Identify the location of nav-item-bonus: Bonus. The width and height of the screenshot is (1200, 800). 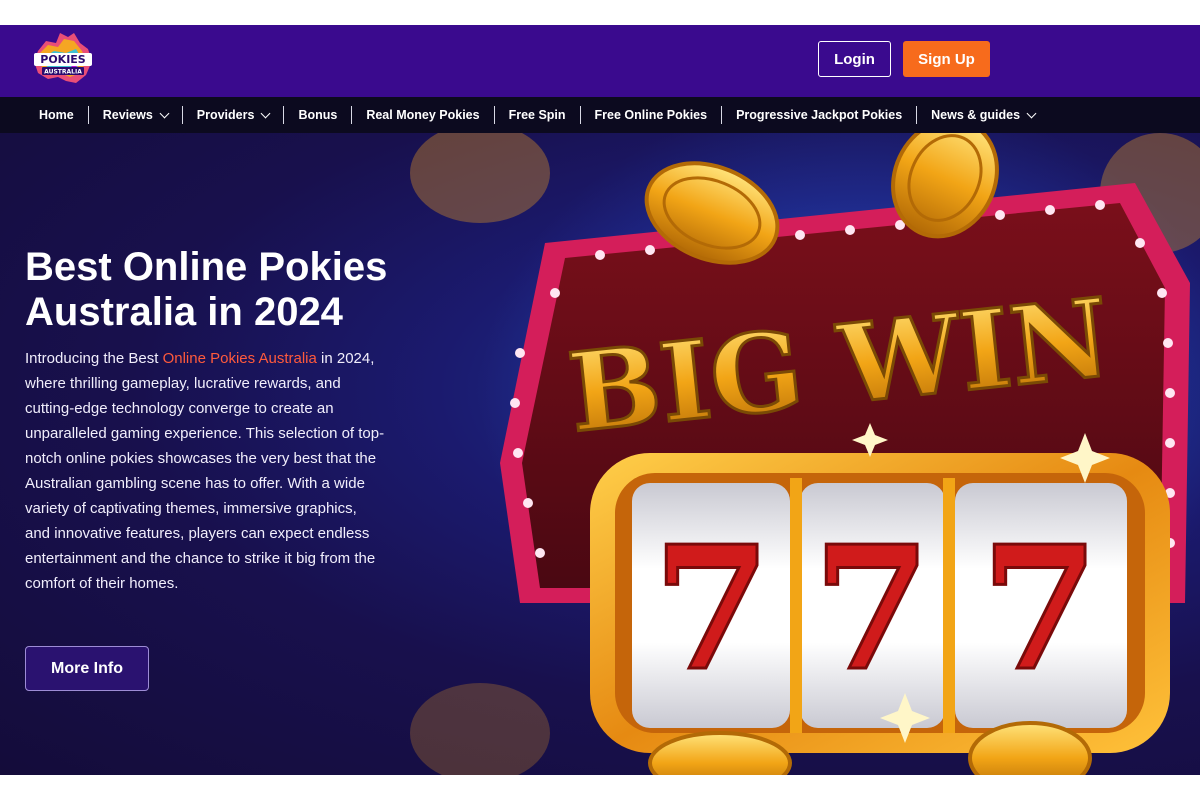
(318, 115).